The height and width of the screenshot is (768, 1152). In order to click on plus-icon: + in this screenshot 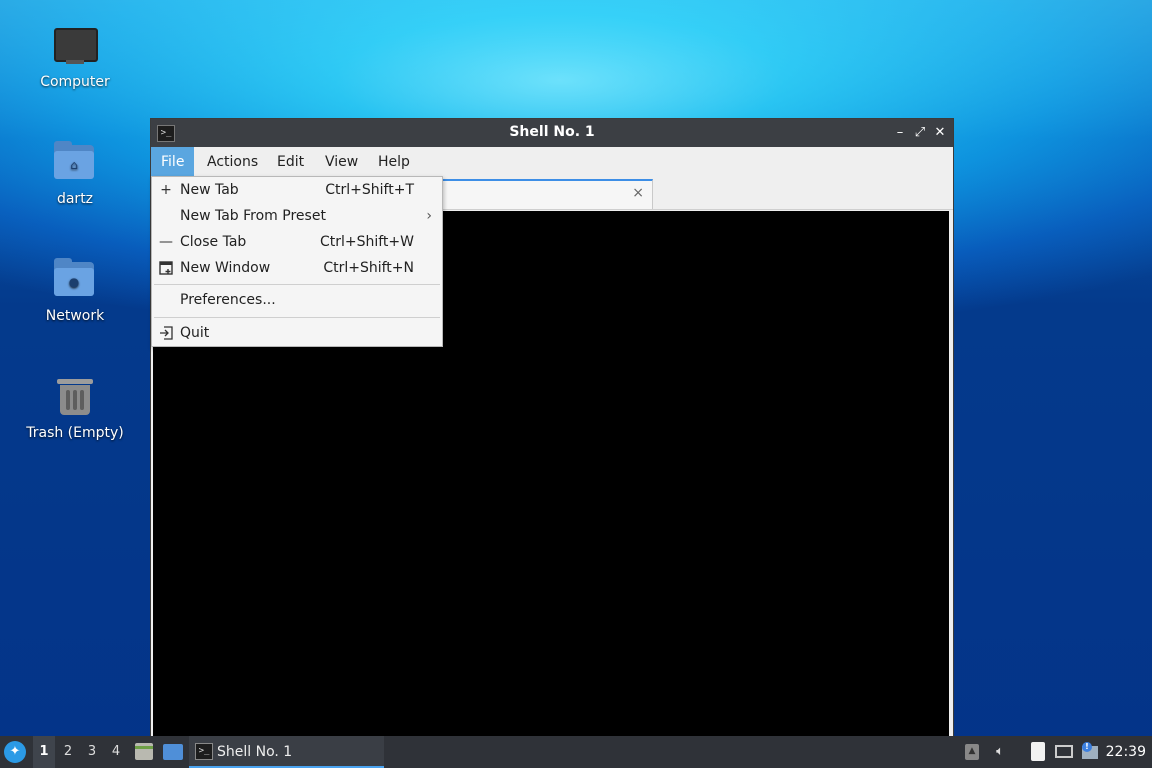, I will do `click(166, 190)`.